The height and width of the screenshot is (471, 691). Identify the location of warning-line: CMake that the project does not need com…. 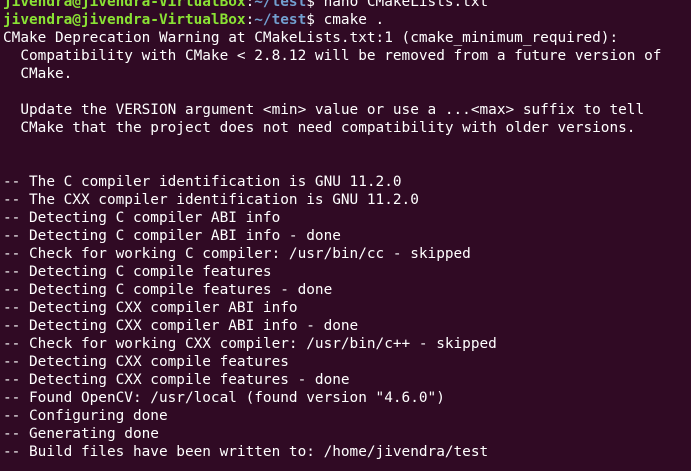
(319, 128).